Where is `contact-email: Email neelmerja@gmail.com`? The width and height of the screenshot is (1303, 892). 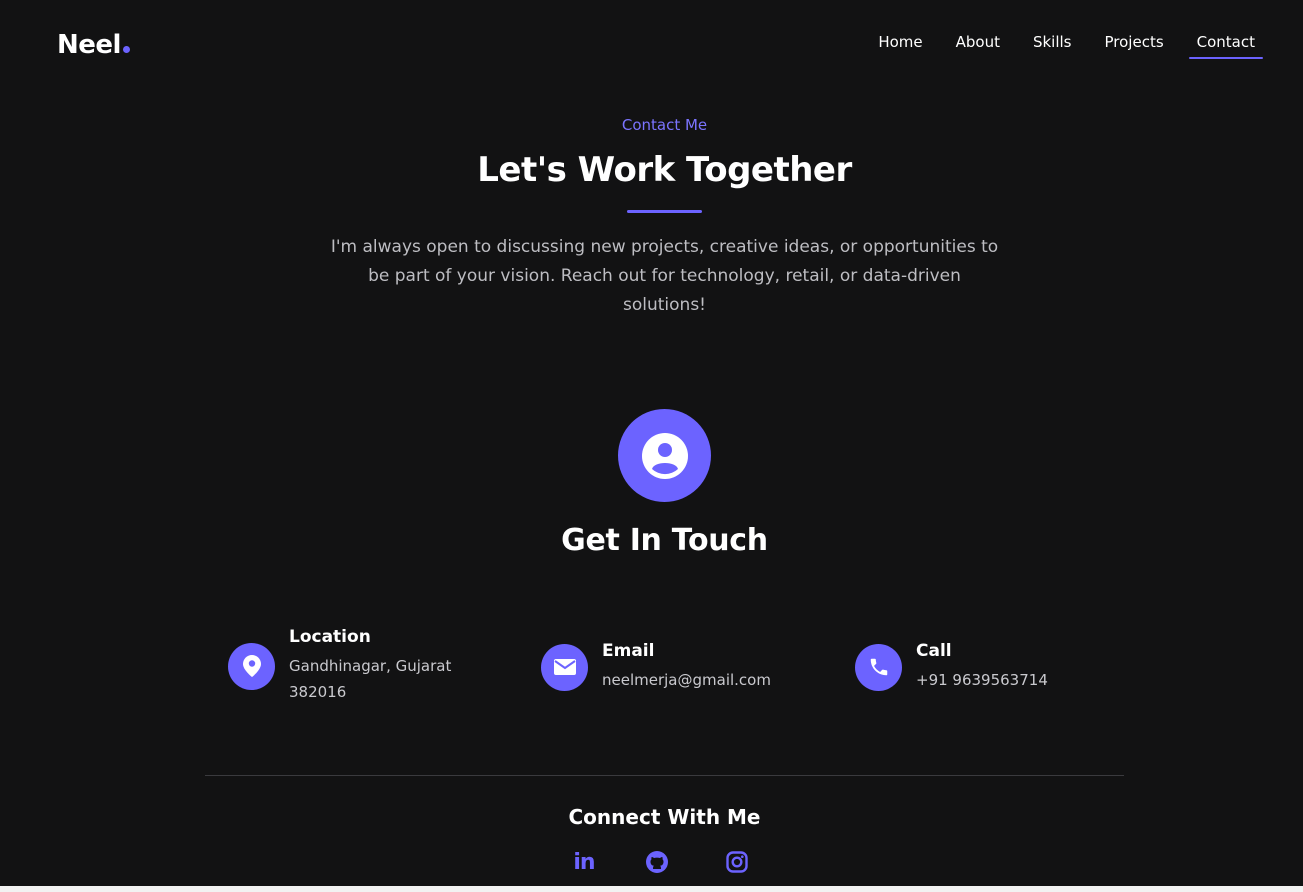 contact-email: Email neelmerja@gmail.com is located at coordinates (656, 667).